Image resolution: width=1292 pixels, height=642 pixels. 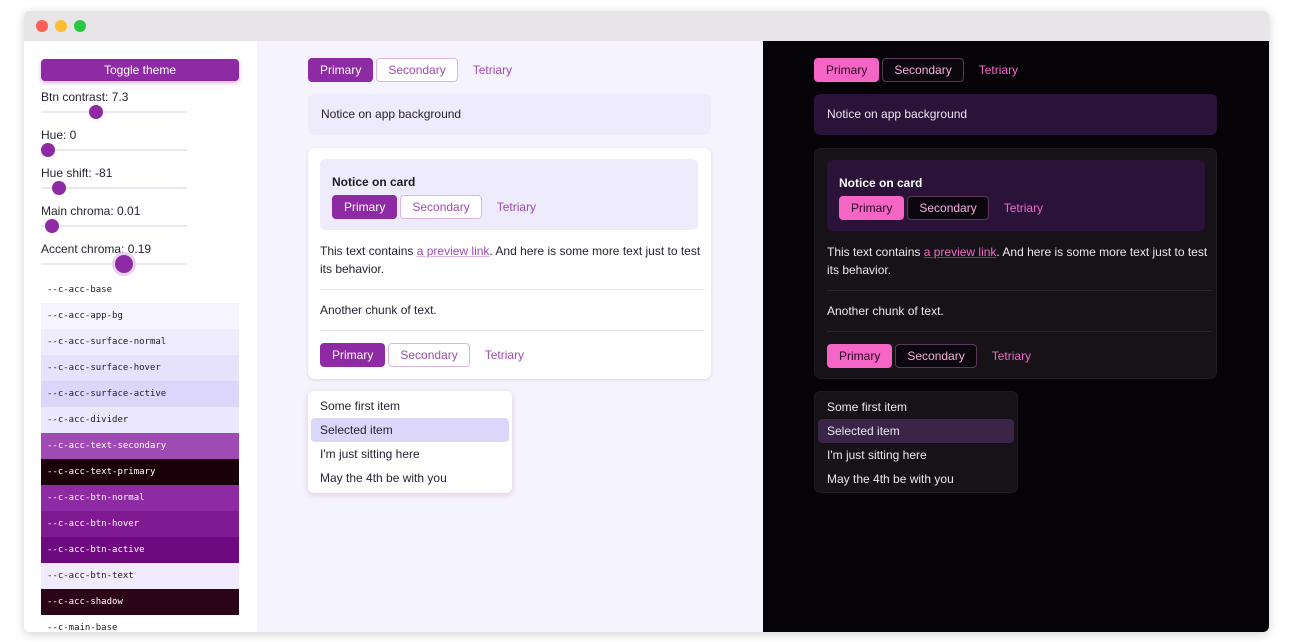 I want to click on hue-slider-group: Hue: 0, so click(x=126, y=142).